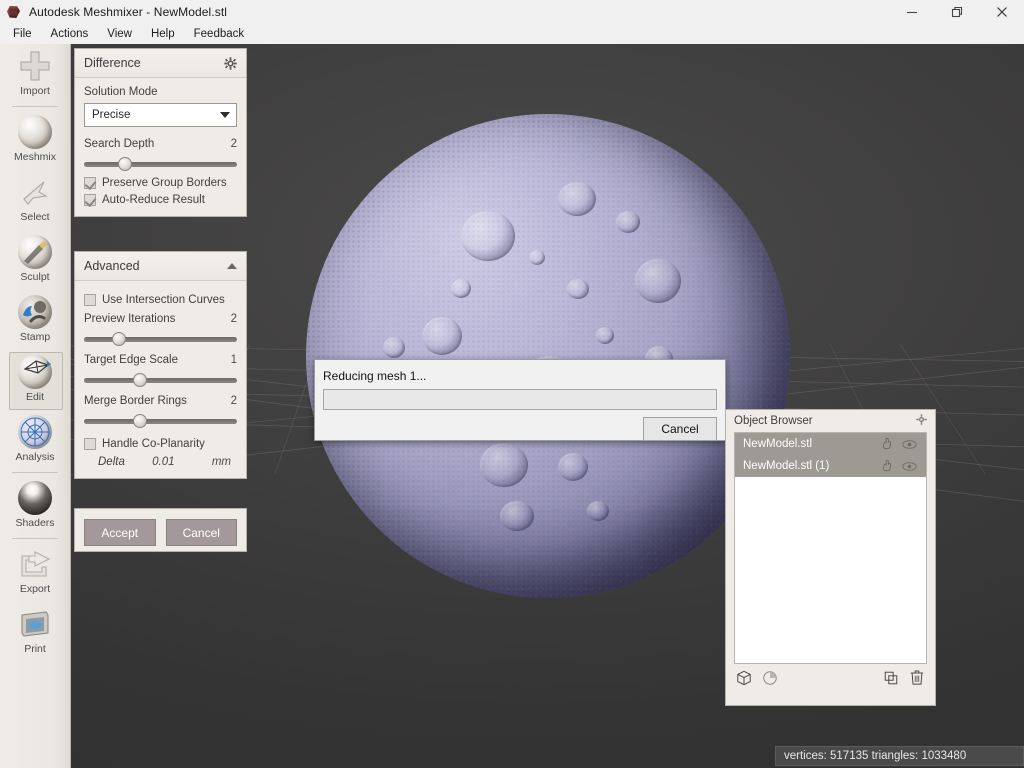 The image size is (1024, 768). I want to click on auto-reduce-result-checkbox: Auto-Reduce Result, so click(160, 200).